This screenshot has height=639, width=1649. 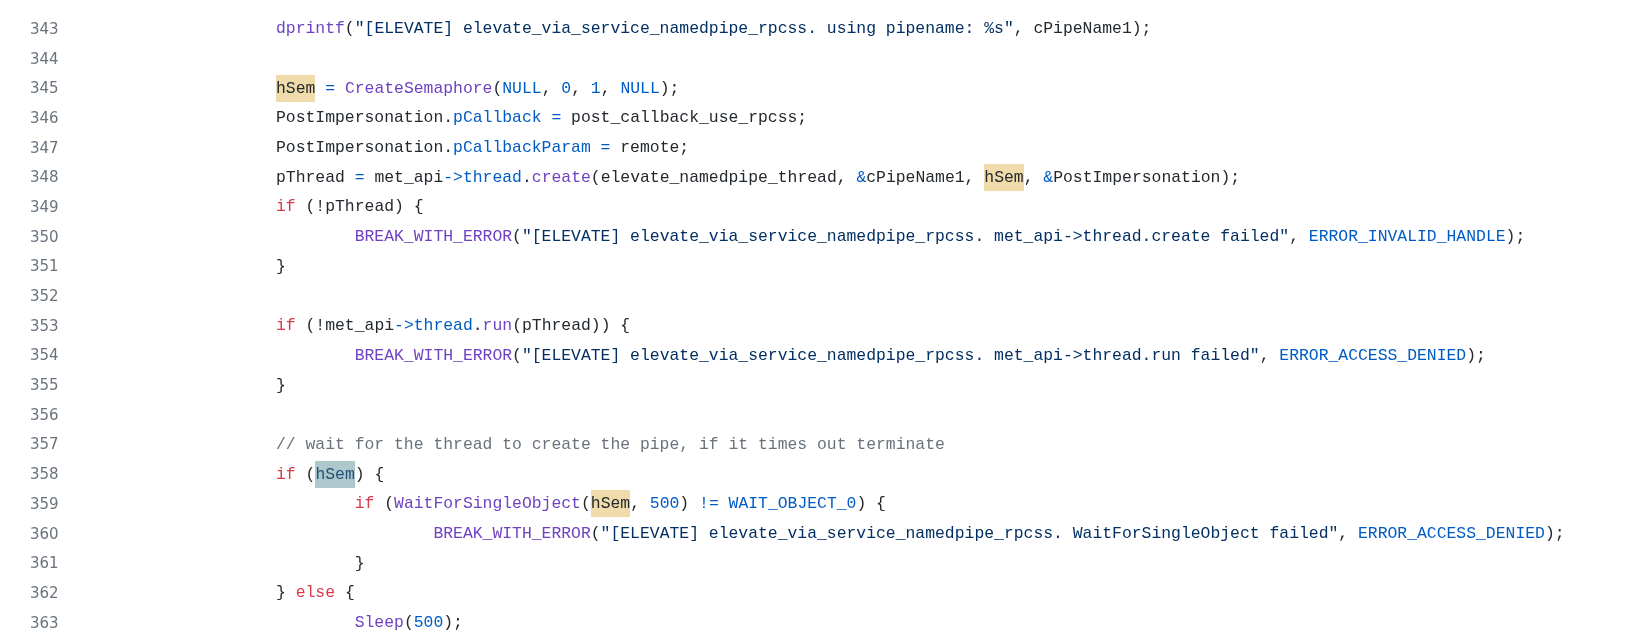 I want to click on line-number: 343, so click(x=44, y=28).